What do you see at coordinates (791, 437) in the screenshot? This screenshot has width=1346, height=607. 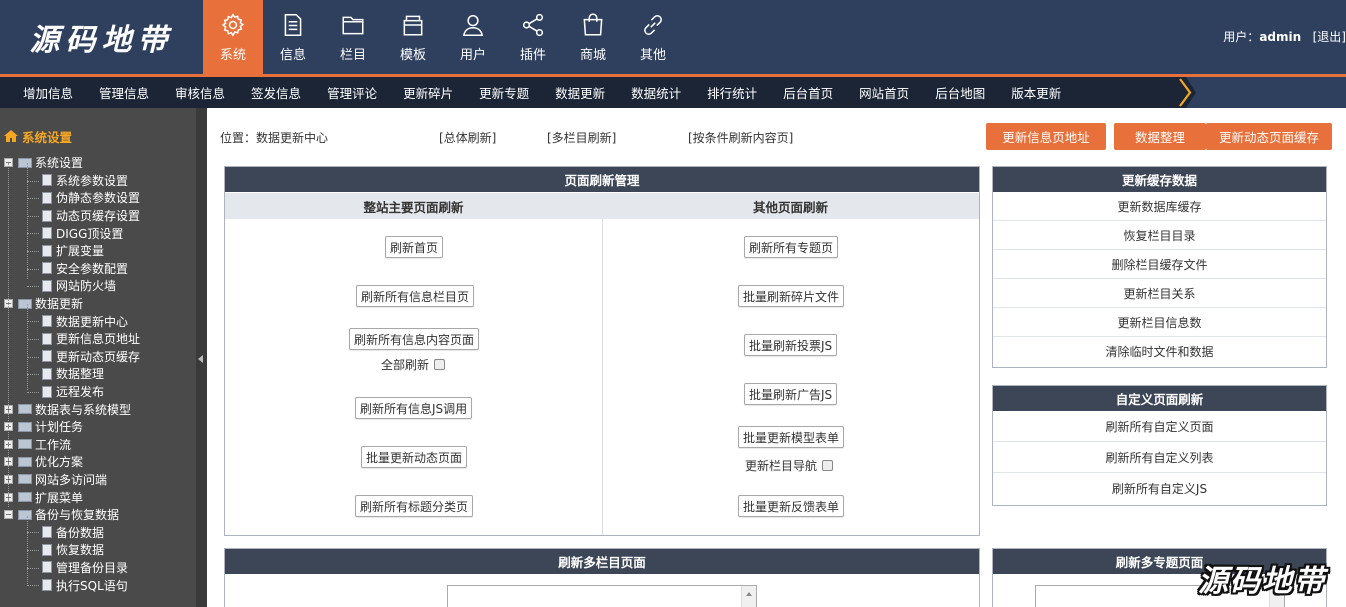 I see `batch-update-model-forms-button: 批量更新模型表单` at bounding box center [791, 437].